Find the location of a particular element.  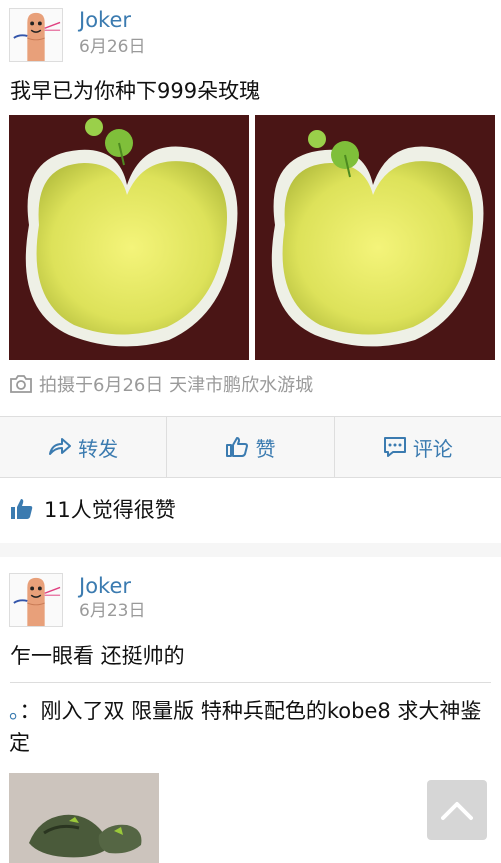

likes-count-text: 11人觉得很赞 is located at coordinates (110, 510).